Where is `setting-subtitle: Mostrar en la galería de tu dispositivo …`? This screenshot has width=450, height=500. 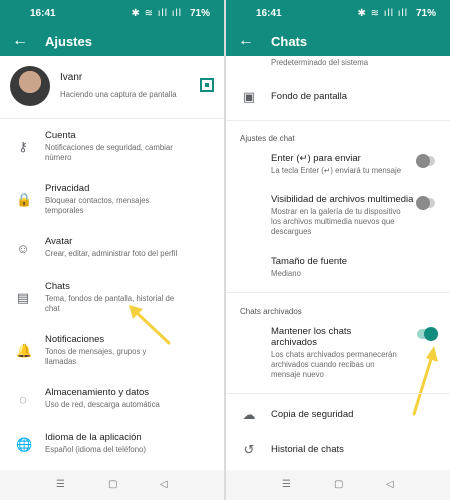
setting-subtitle: Mostrar en la galería de tu dispositivo … is located at coordinates (336, 221).